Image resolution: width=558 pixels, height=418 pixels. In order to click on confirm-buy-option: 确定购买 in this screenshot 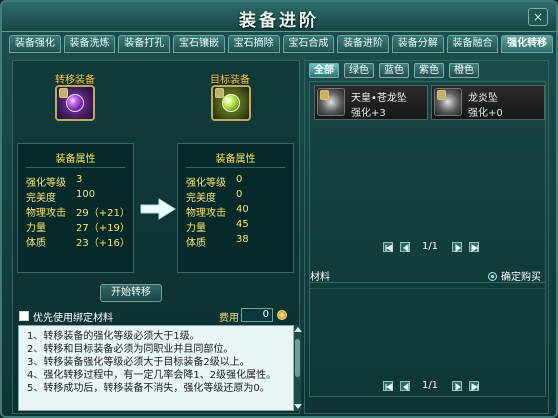, I will do `click(514, 275)`.